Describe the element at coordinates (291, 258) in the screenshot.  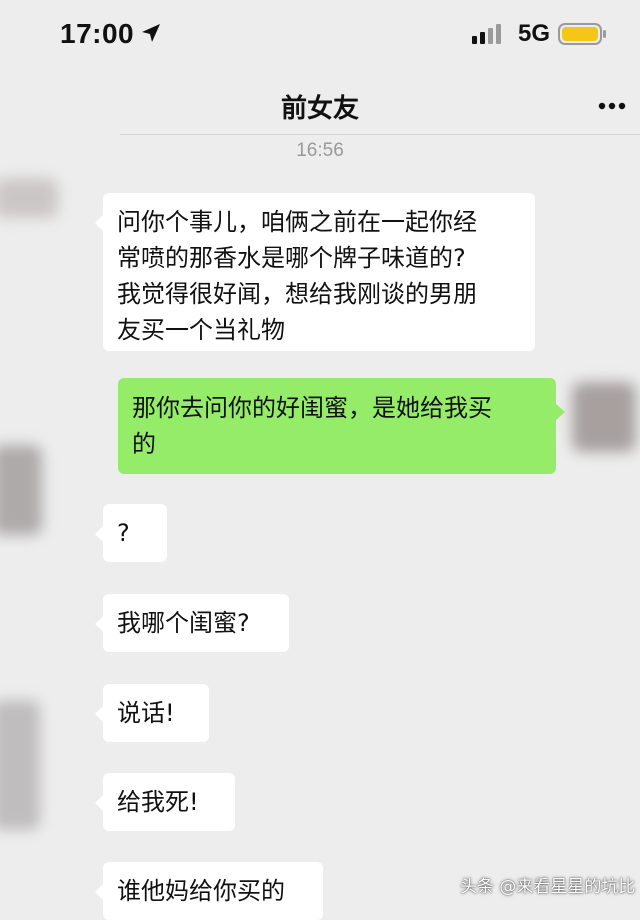
I see `message-line: 常喷的那香水是哪个牌子味道的?` at that location.